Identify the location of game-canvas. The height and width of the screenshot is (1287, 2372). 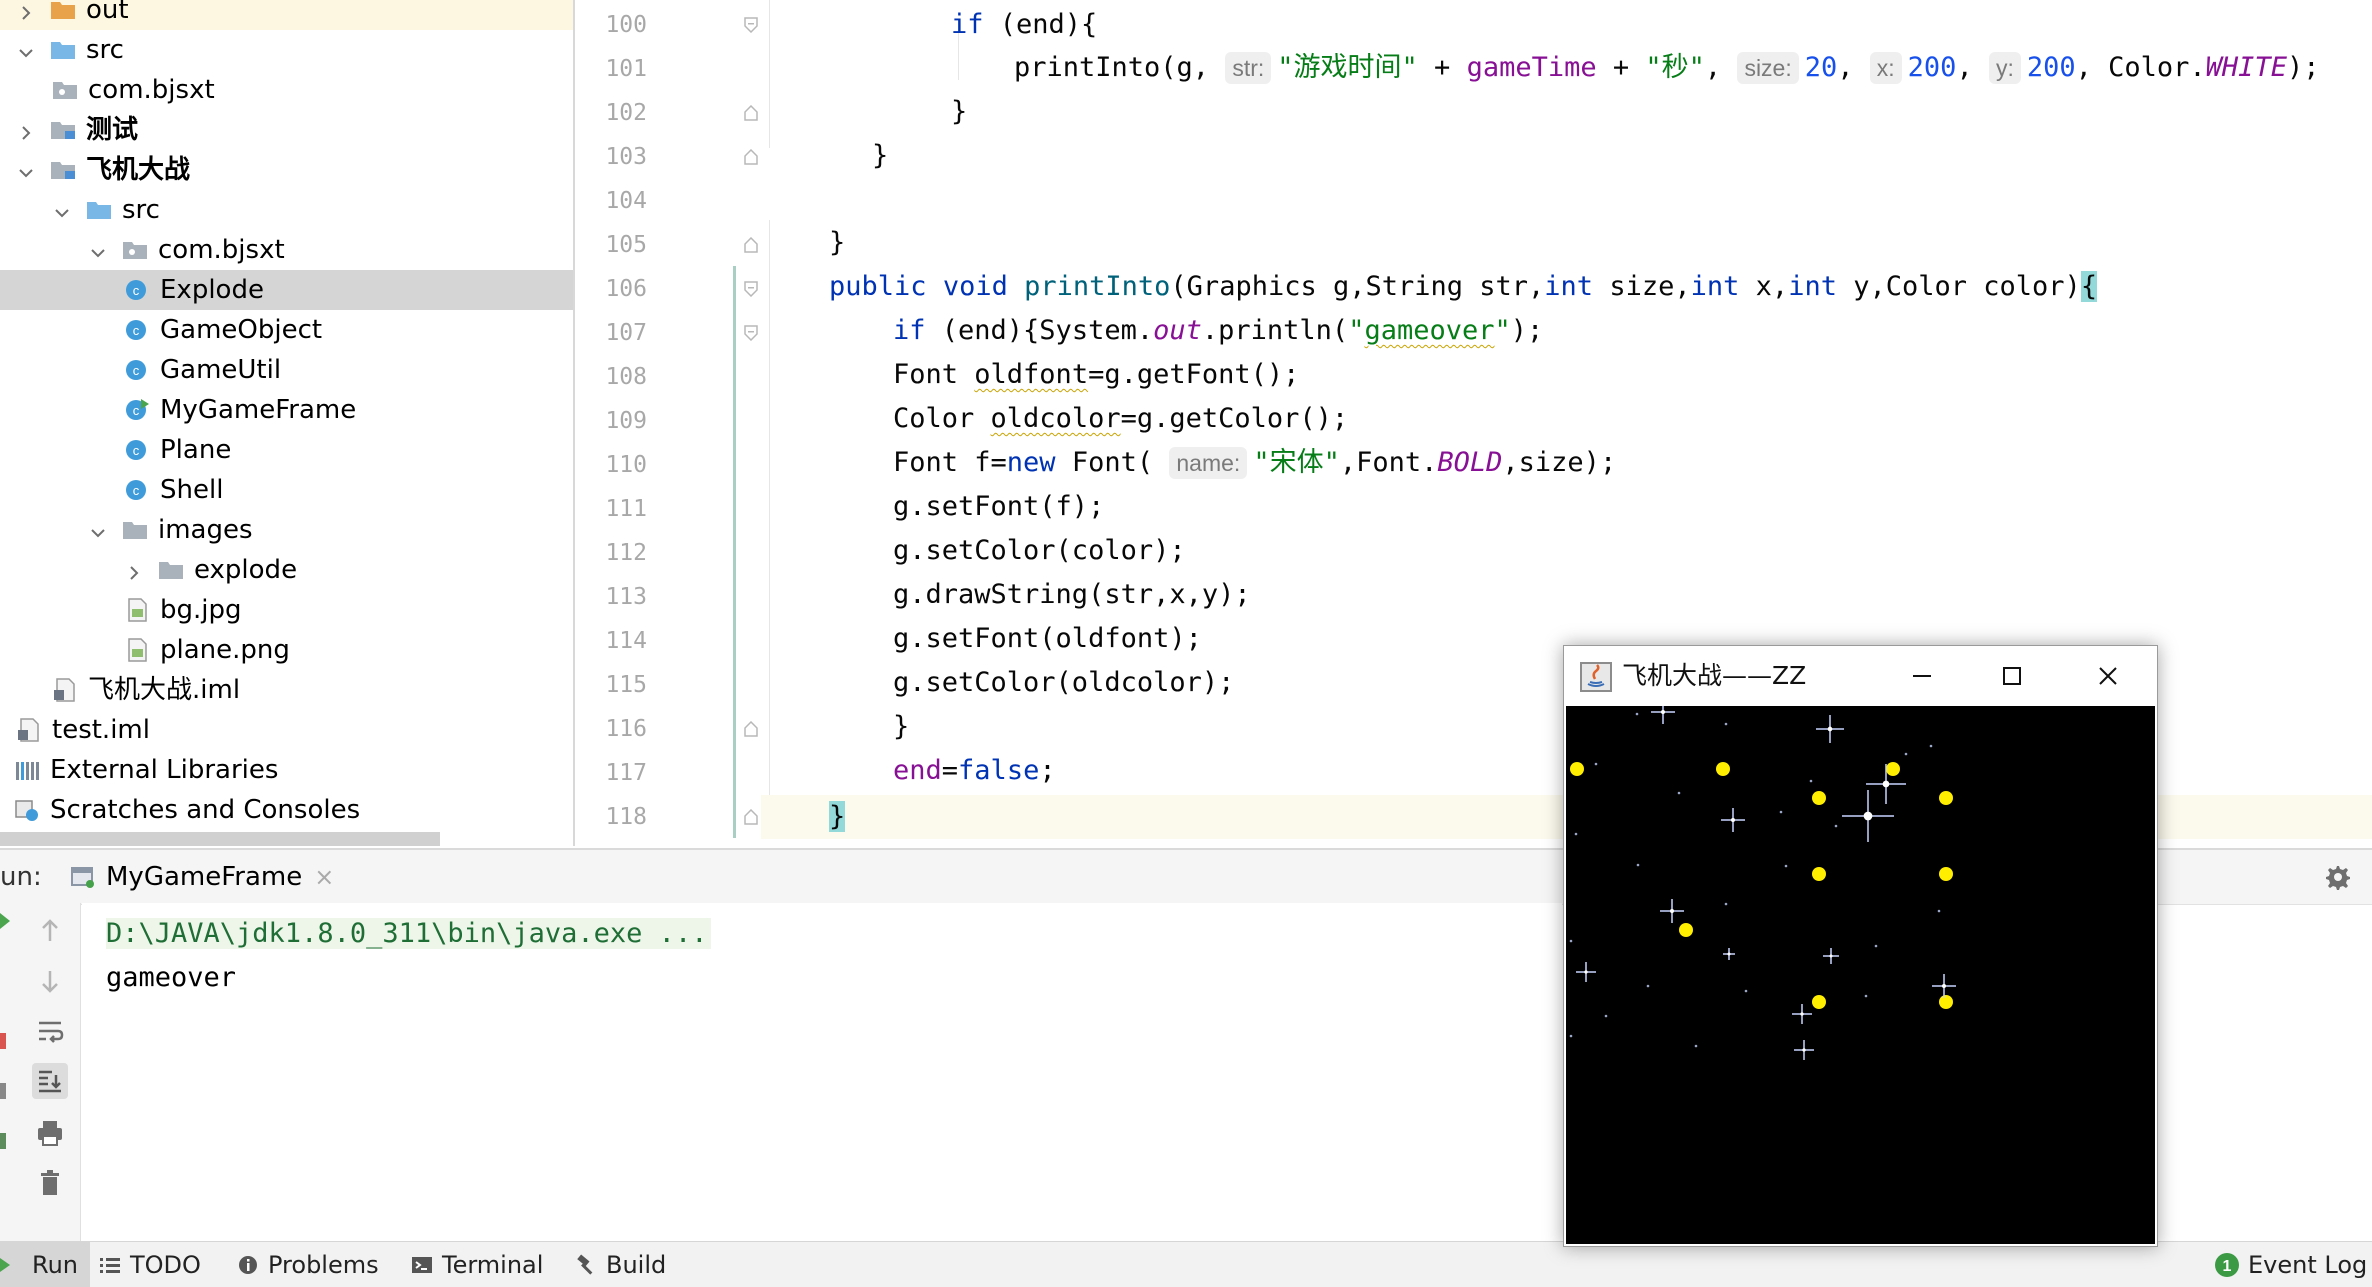
(1860, 975).